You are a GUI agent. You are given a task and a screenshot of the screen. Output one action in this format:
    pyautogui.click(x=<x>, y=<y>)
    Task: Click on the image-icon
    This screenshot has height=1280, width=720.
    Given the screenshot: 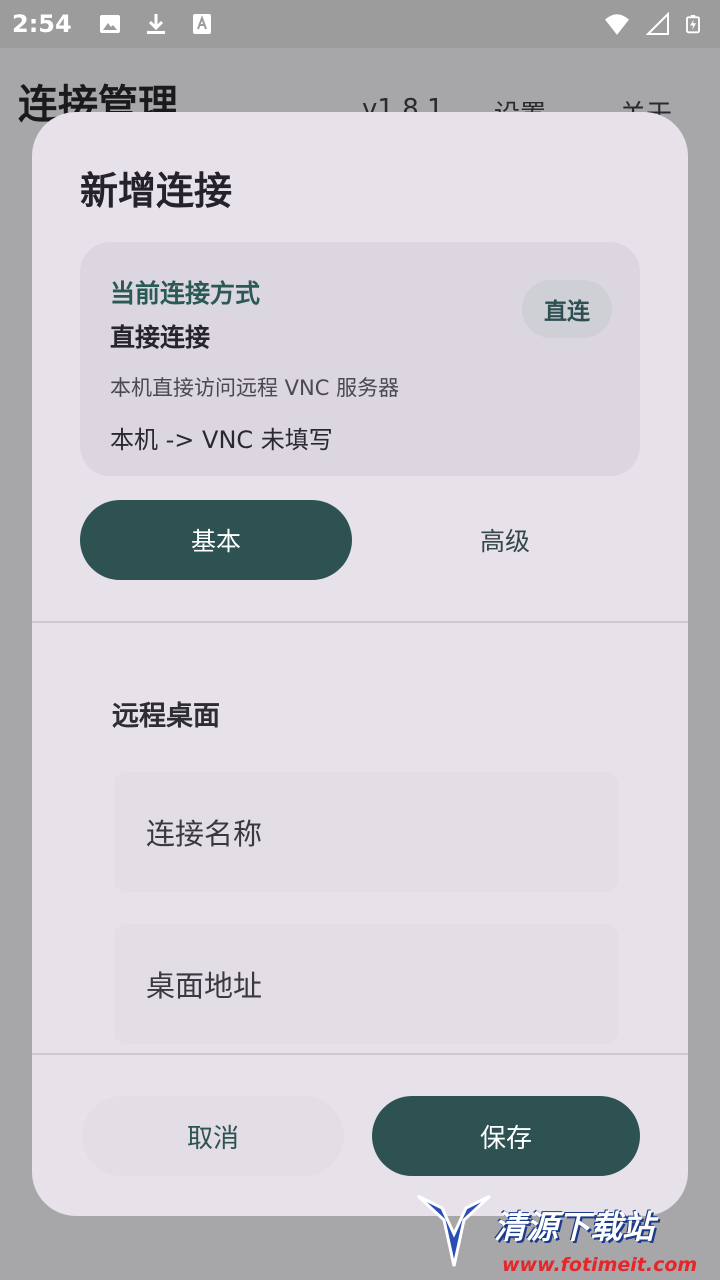 What is the action you would take?
    pyautogui.click(x=109, y=24)
    